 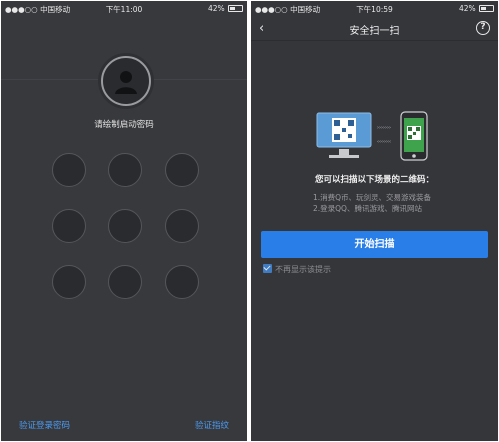 I want to click on nav-bar: ‹ 安全扫一扫 ?, so click(x=374, y=29).